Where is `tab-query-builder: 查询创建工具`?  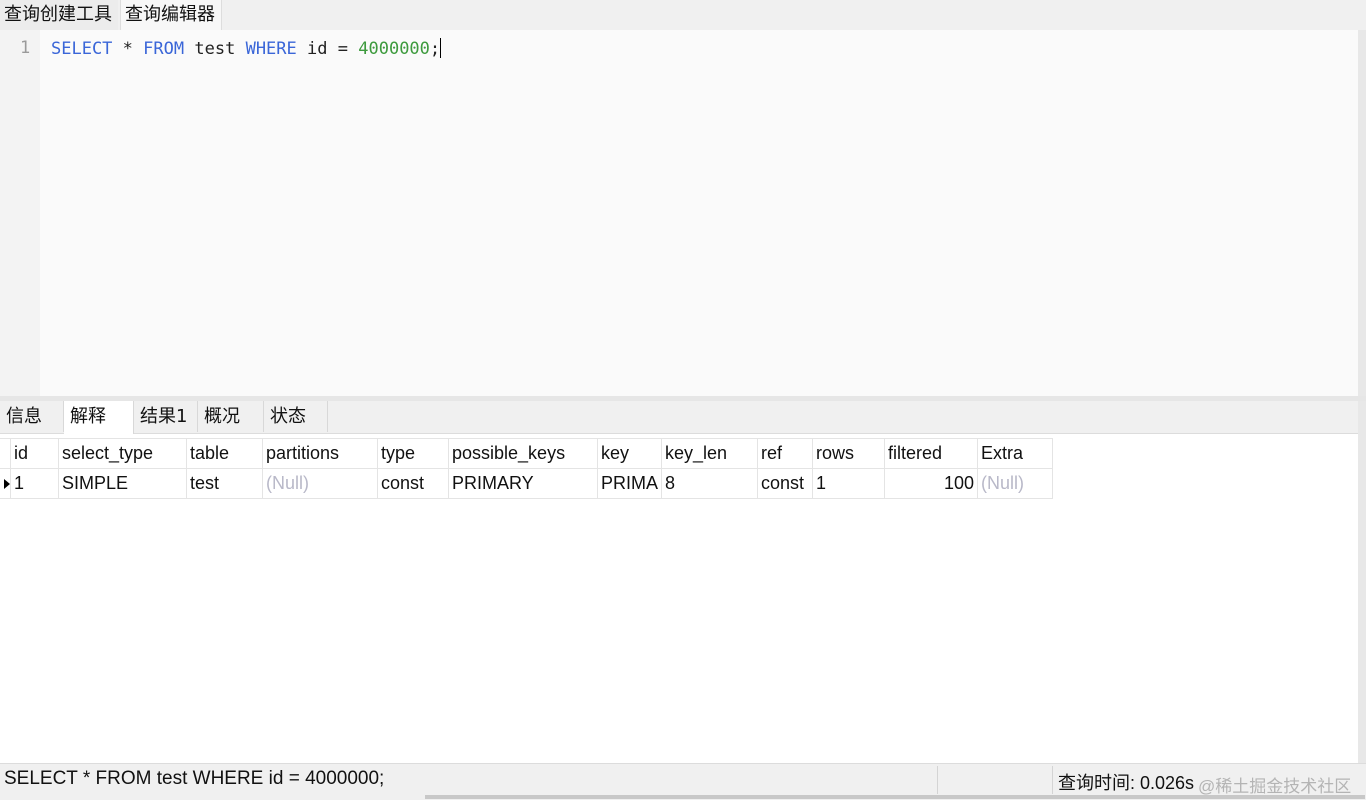
tab-query-builder: 查询创建工具 is located at coordinates (59, 15).